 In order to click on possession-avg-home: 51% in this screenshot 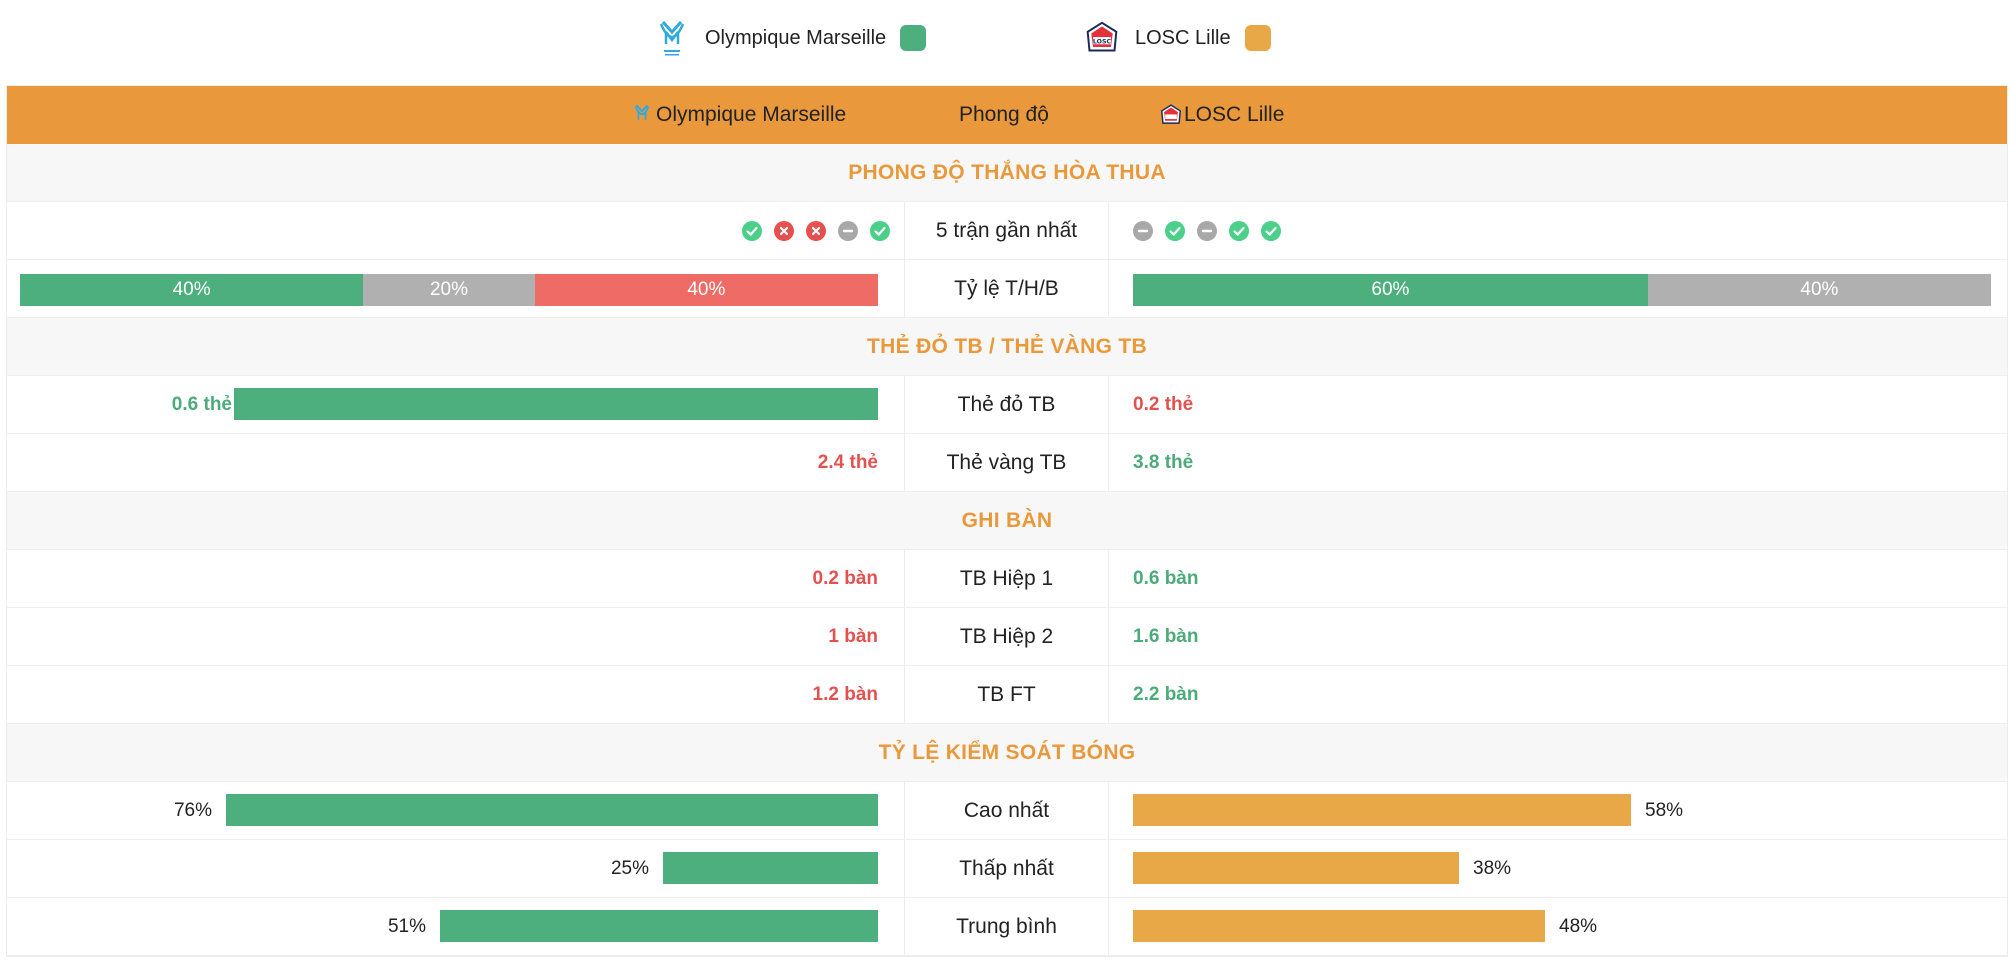, I will do `click(455, 926)`.